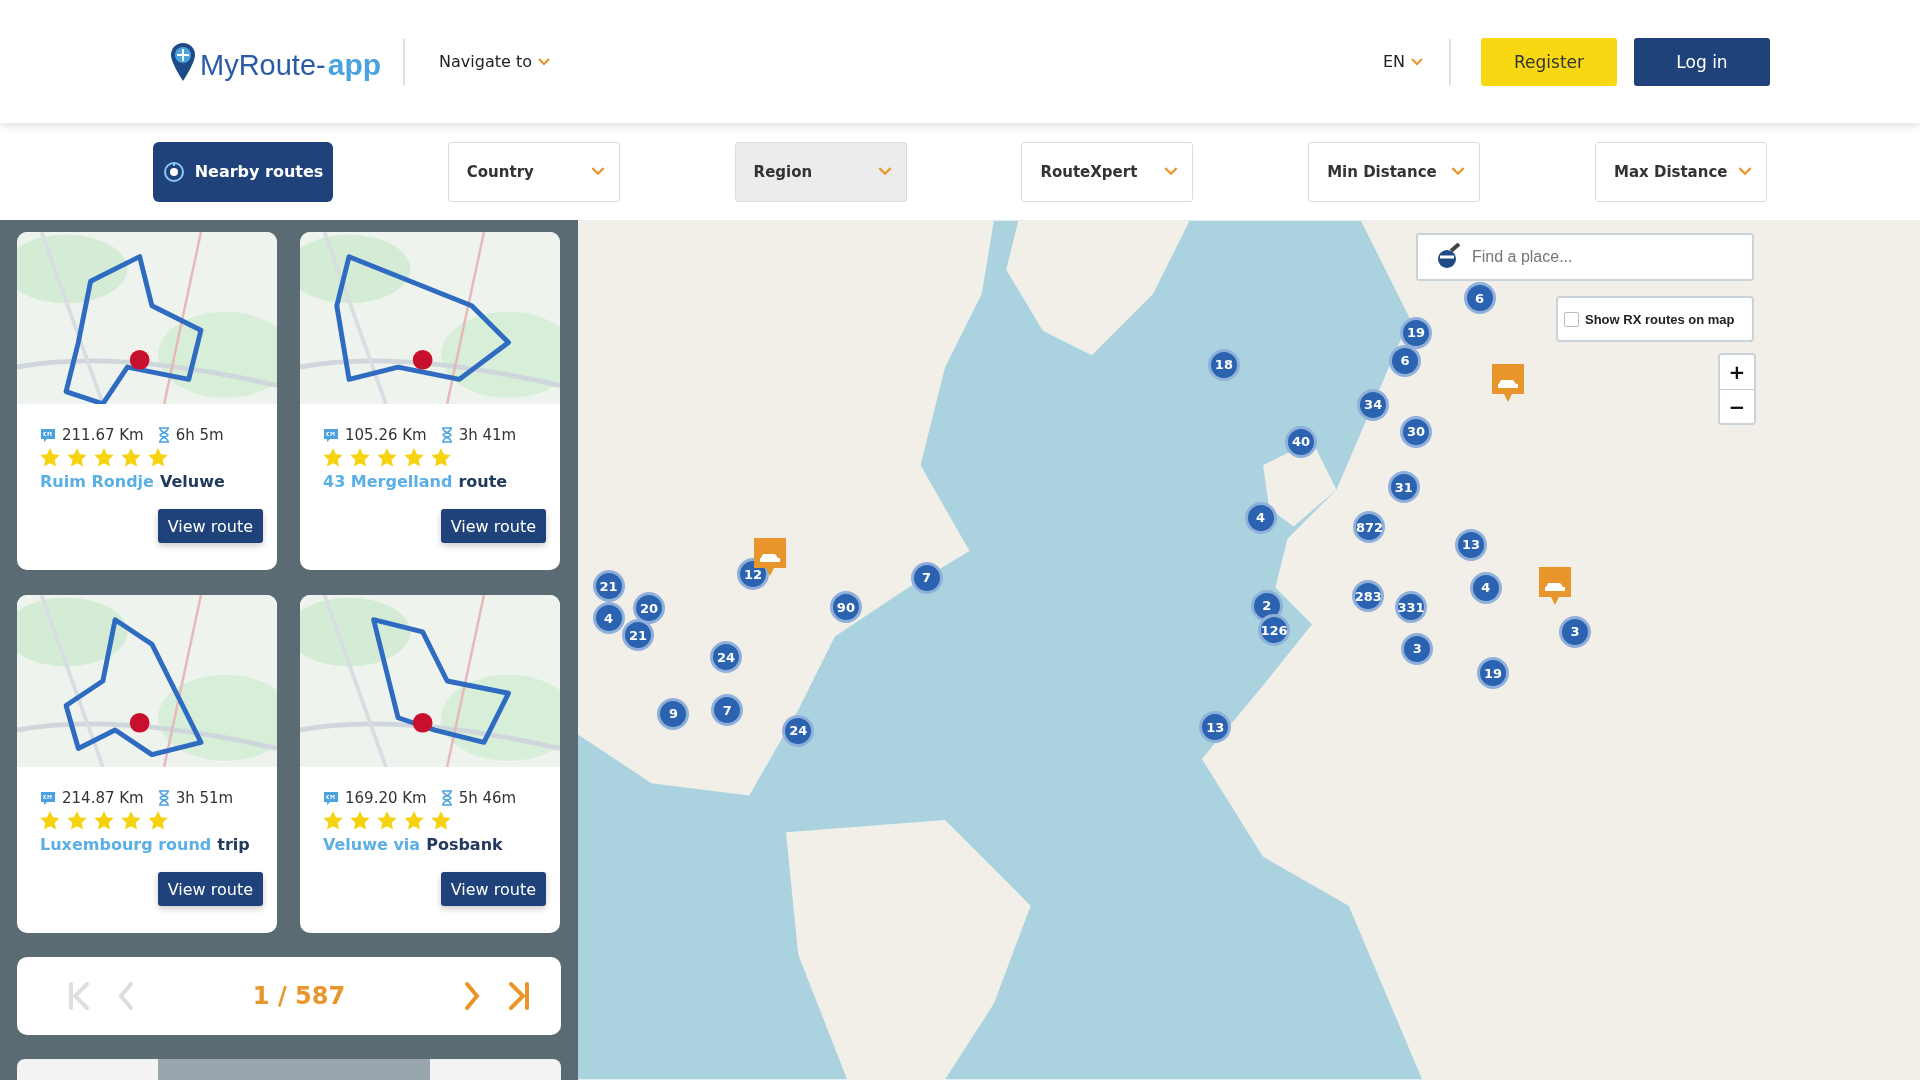 This screenshot has height=1080, width=1920. What do you see at coordinates (1402, 61) in the screenshot?
I see `language-menu: EN` at bounding box center [1402, 61].